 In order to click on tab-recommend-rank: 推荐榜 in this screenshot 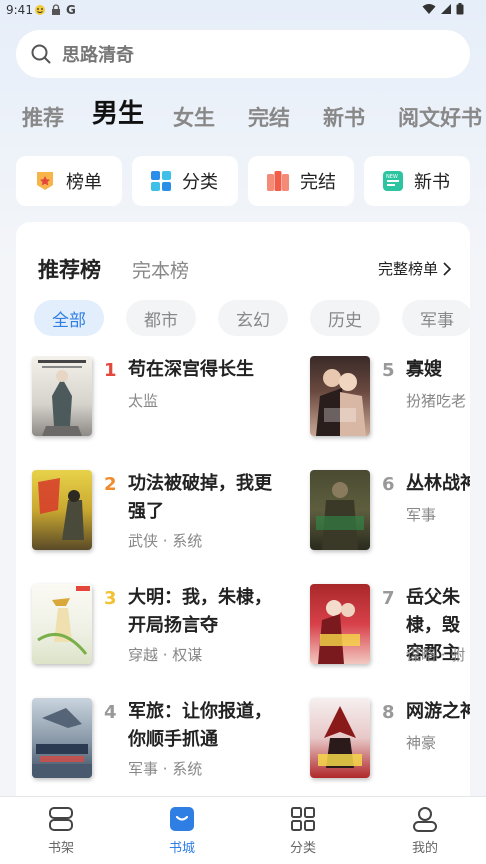, I will do `click(69, 269)`.